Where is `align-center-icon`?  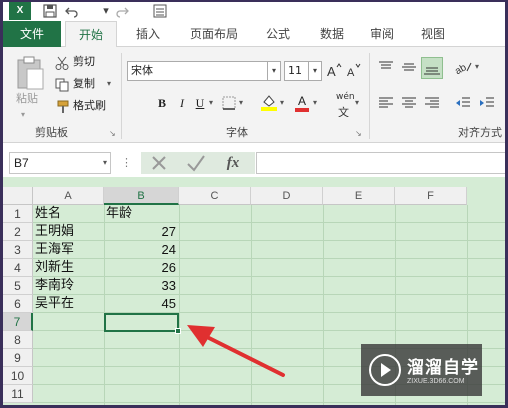
align-center-icon is located at coordinates (409, 102).